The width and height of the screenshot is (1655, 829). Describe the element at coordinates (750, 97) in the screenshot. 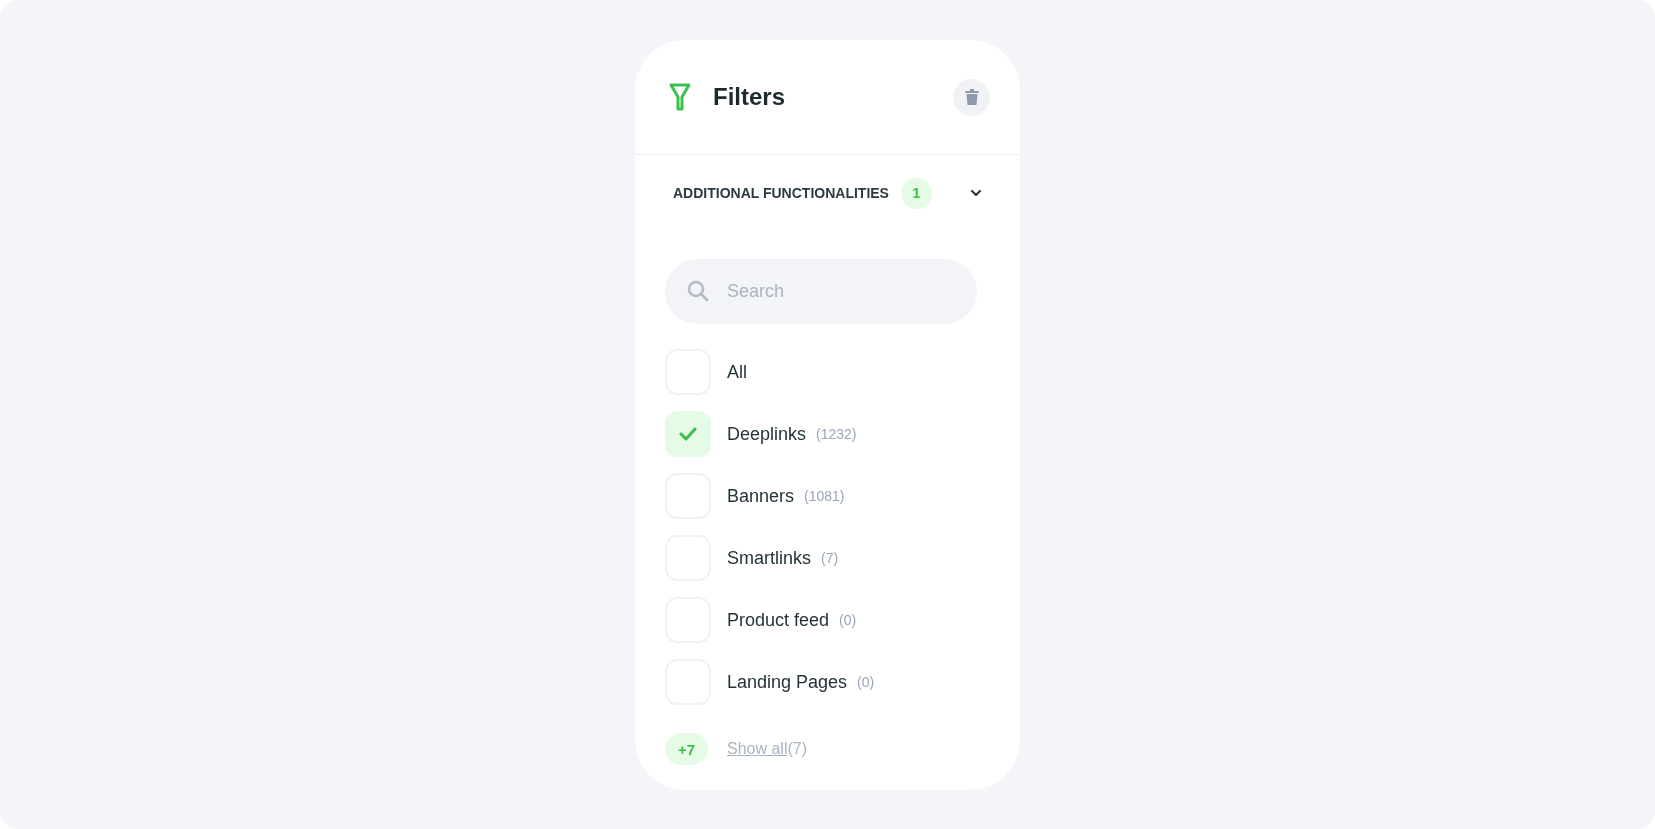

I see `panel-title: Filters` at that location.